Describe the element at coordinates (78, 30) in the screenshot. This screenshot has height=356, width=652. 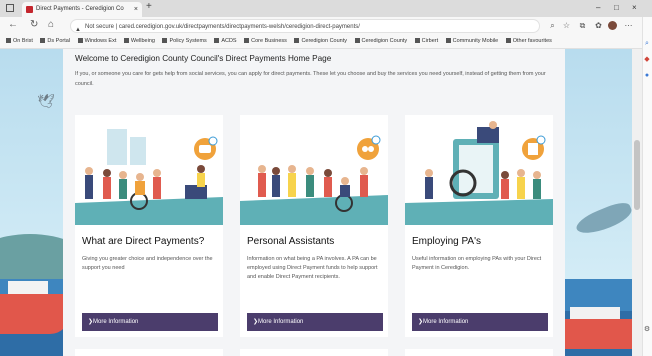
I see `warning-icon: ▲` at that location.